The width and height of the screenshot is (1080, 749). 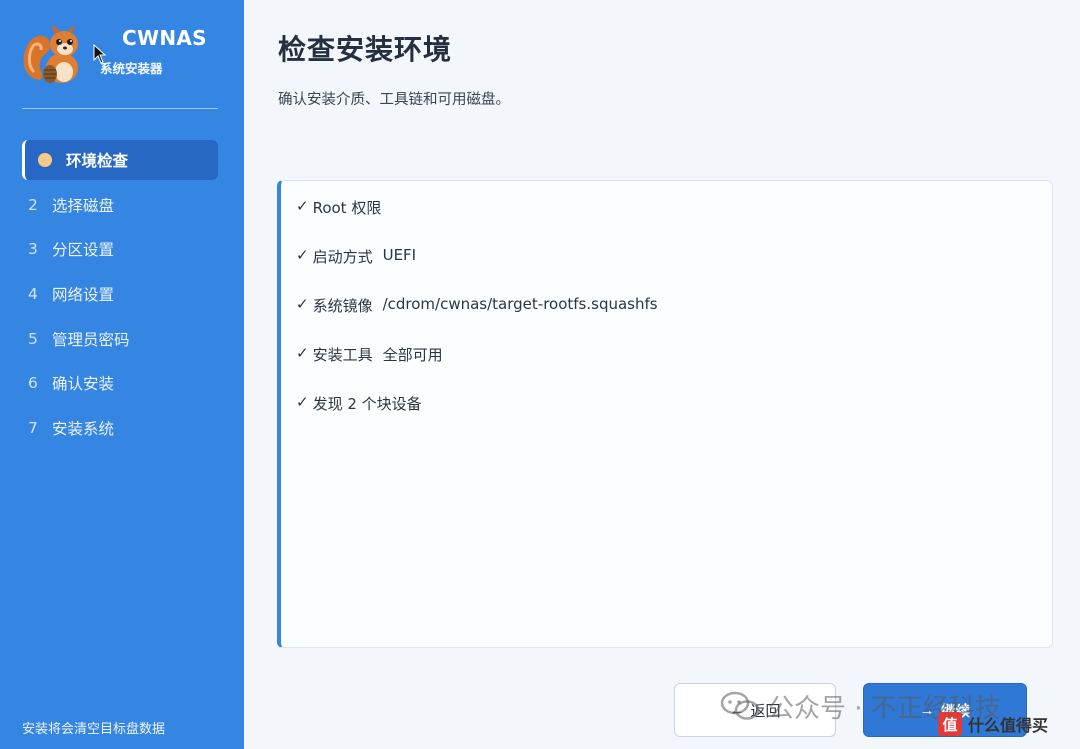 I want to click on squirrel-logo-icon, so click(x=50, y=53).